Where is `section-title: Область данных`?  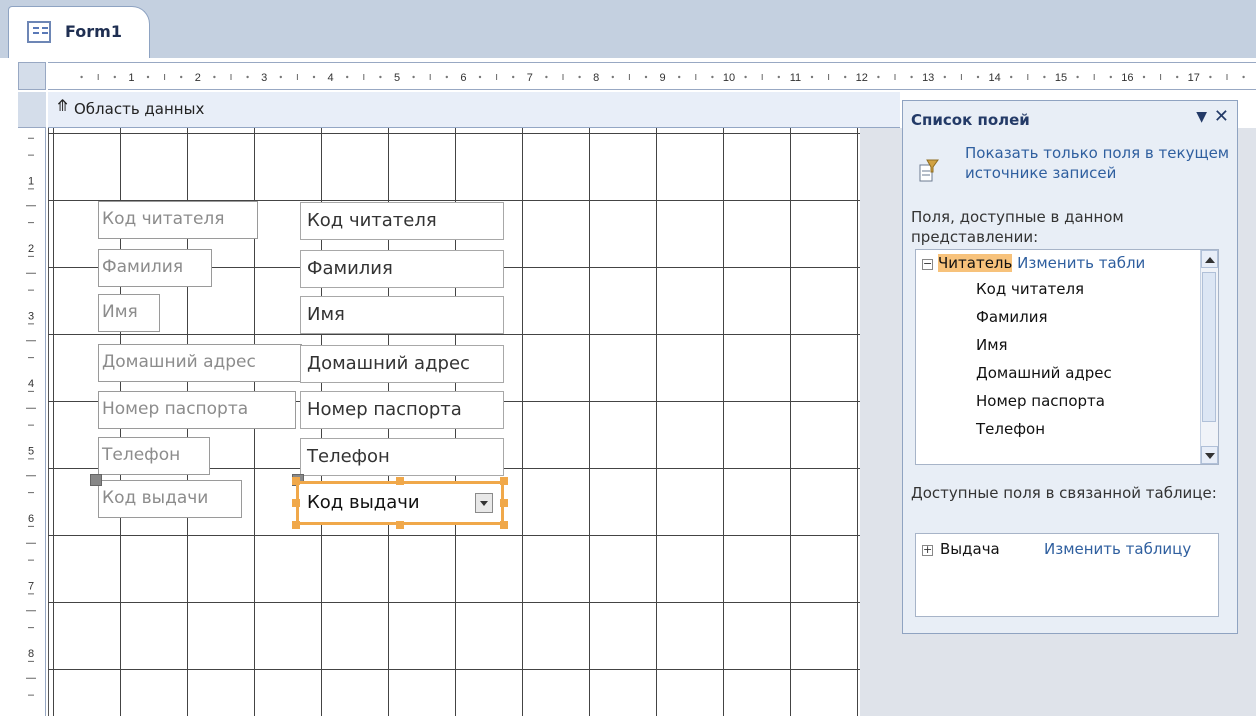 section-title: Область данных is located at coordinates (139, 109).